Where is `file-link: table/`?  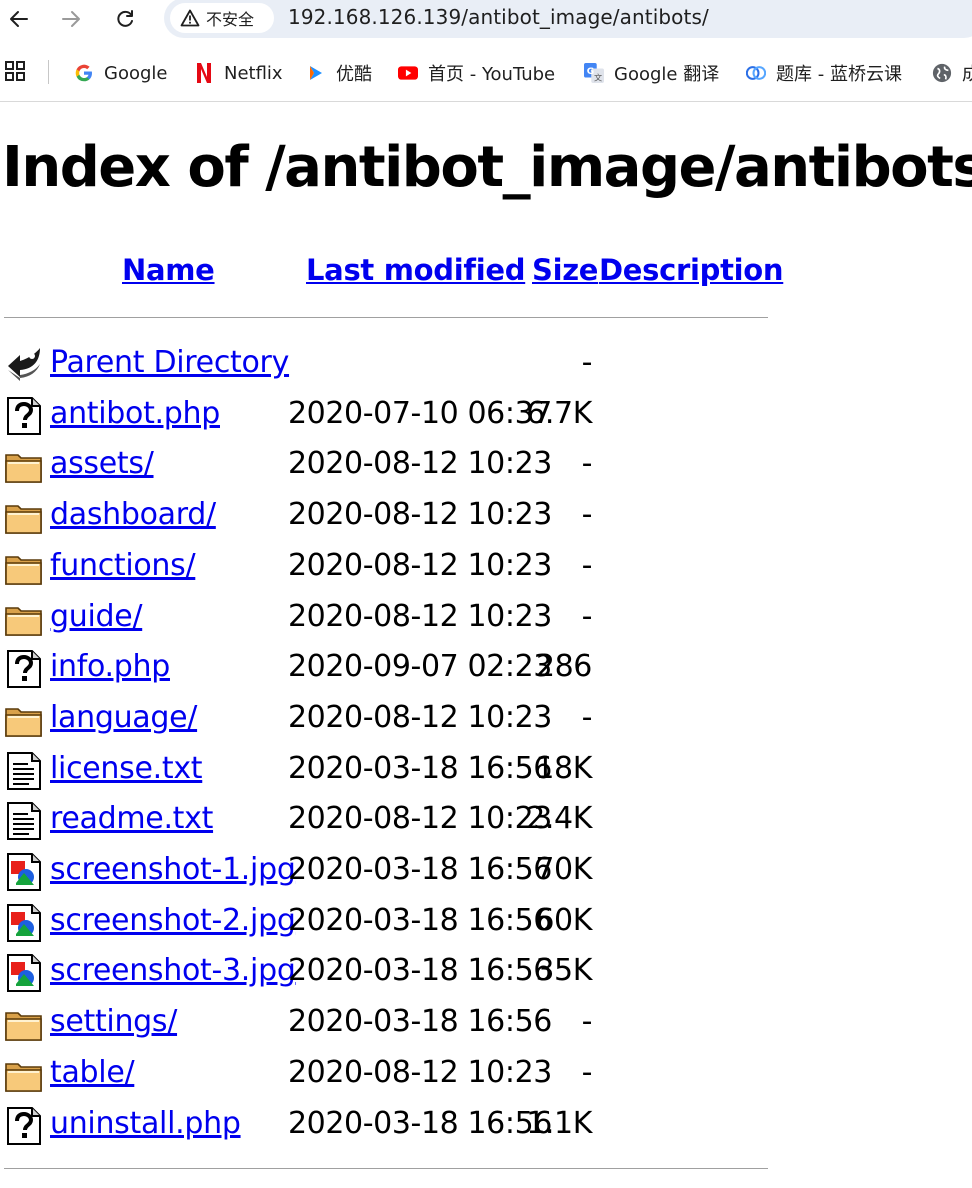
file-link: table/ is located at coordinates (92, 1072).